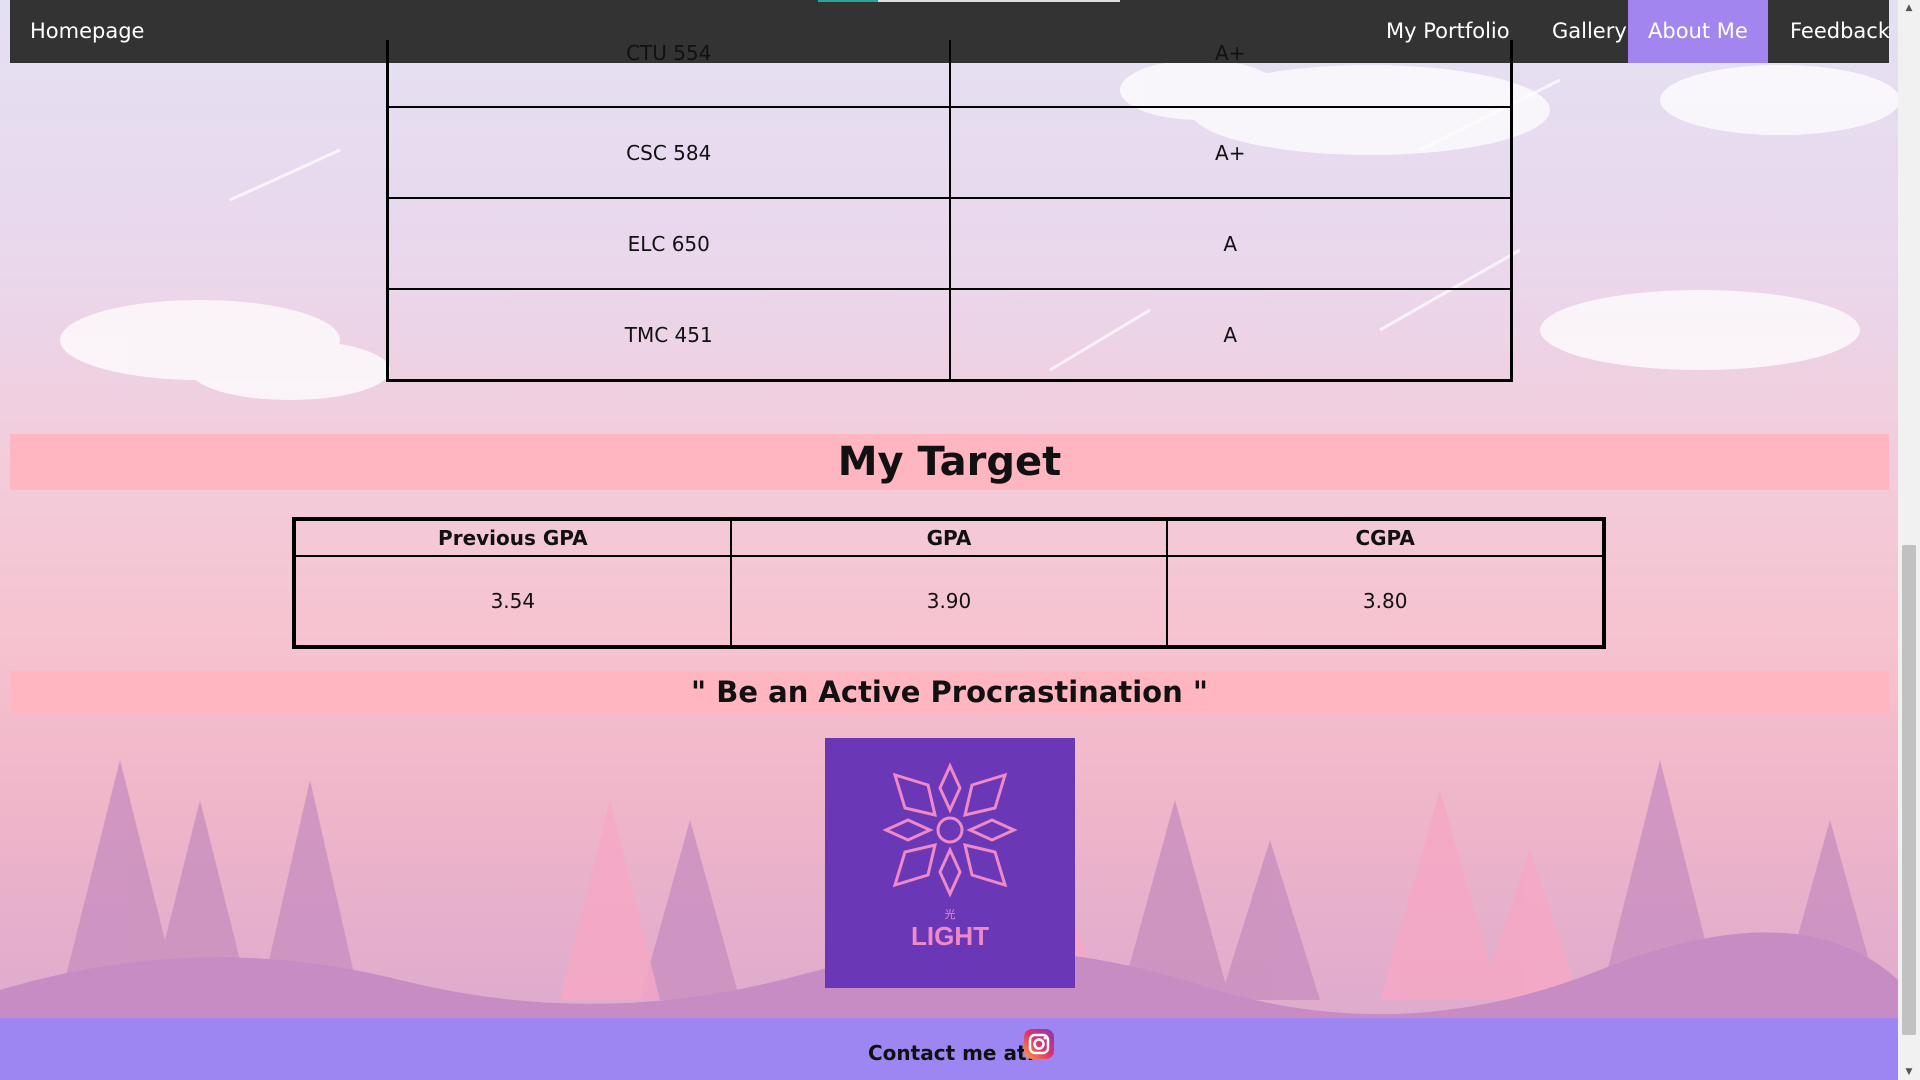 Image resolution: width=1920 pixels, height=1080 pixels. Describe the element at coordinates (668, 243) in the screenshot. I see `subject-cell: ELC 650` at that location.